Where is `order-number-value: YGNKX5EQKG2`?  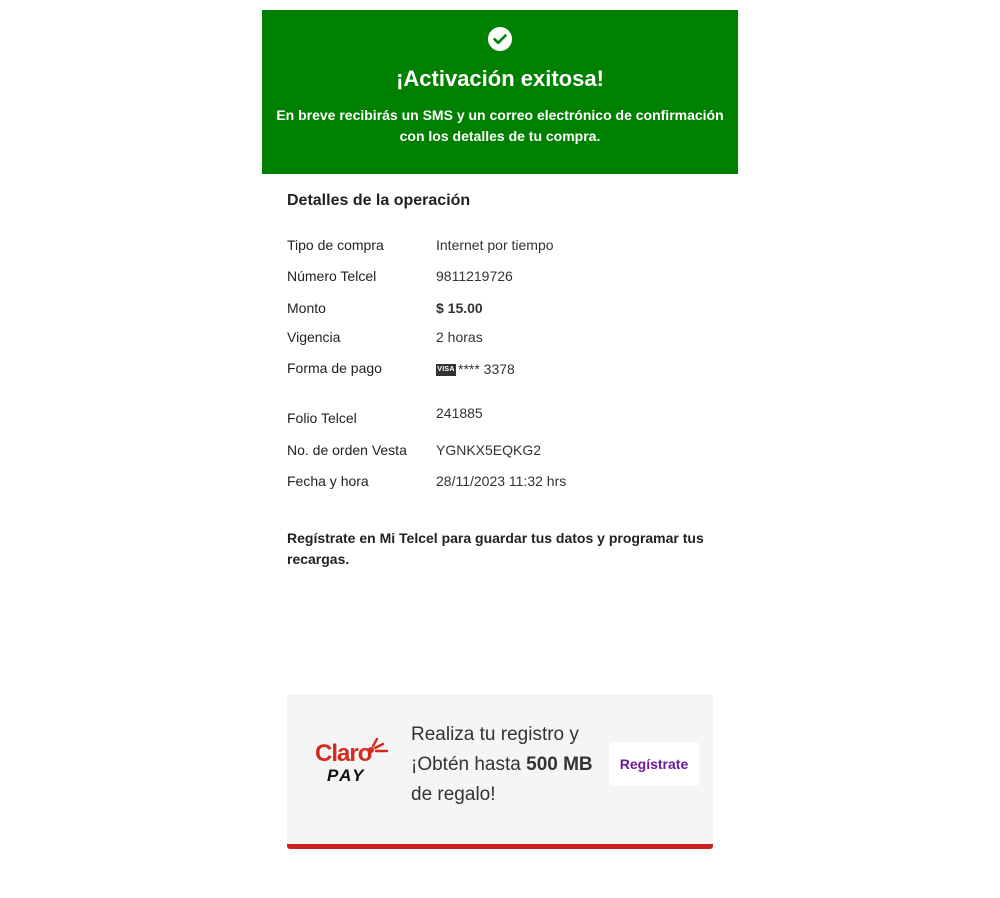
order-number-value: YGNKX5EQKG2 is located at coordinates (489, 450).